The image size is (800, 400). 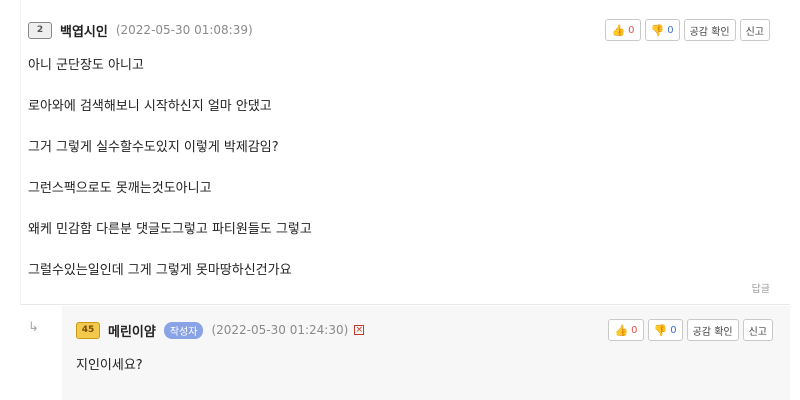 I want to click on comment-header: 2 백엽시인 (2022-05-30 01:08:39), so click(x=140, y=30).